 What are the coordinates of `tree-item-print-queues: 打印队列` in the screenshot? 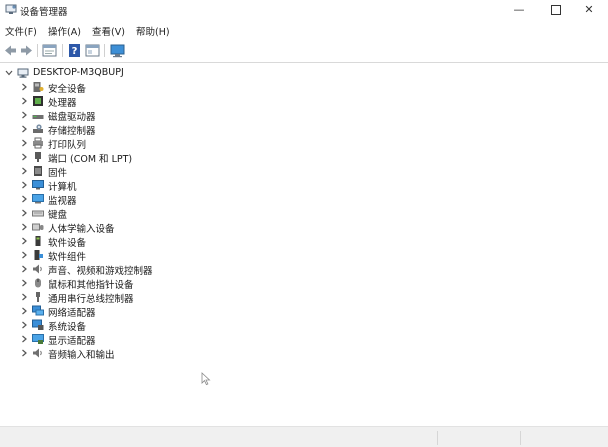 It's located at (300, 143).